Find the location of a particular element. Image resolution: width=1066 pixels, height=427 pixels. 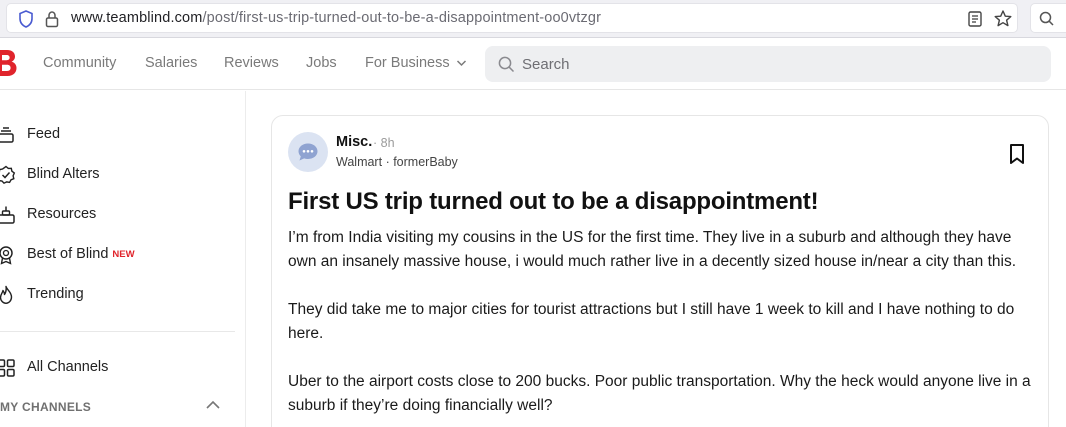

sidebar-divider is located at coordinates (117, 331).